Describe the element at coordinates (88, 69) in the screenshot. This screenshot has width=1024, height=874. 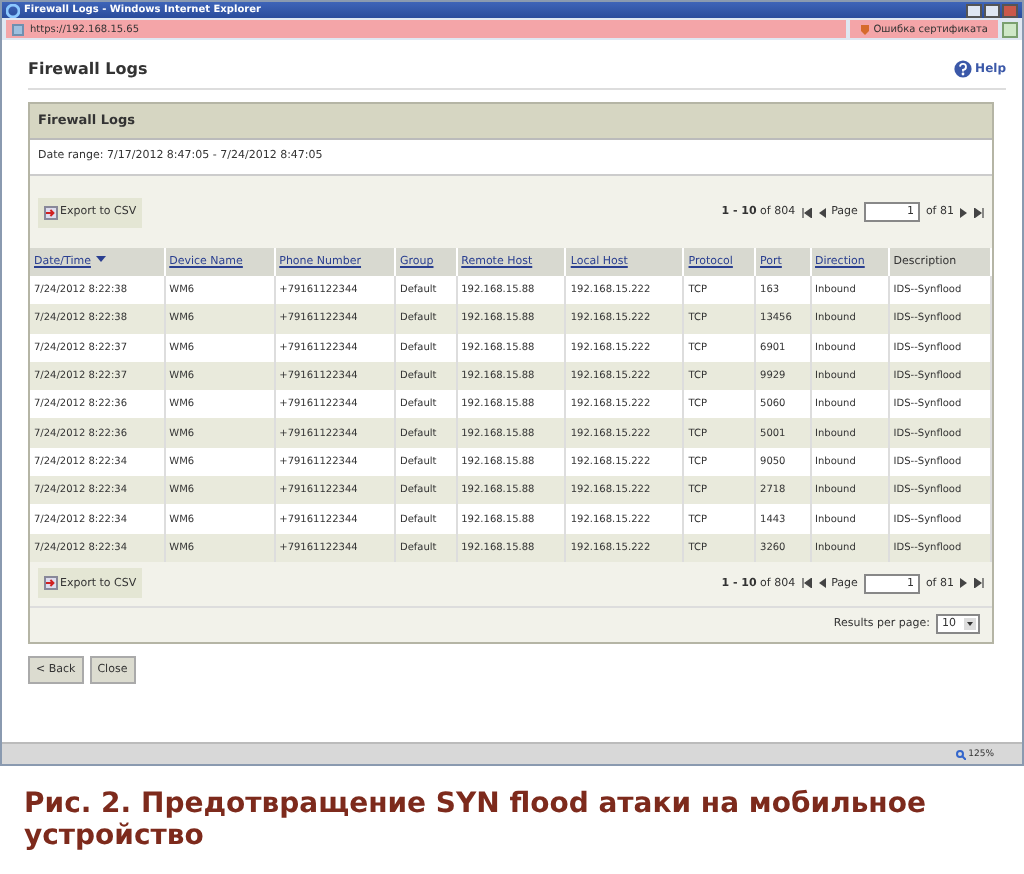
I see `page-title: Firewall Logs` at that location.